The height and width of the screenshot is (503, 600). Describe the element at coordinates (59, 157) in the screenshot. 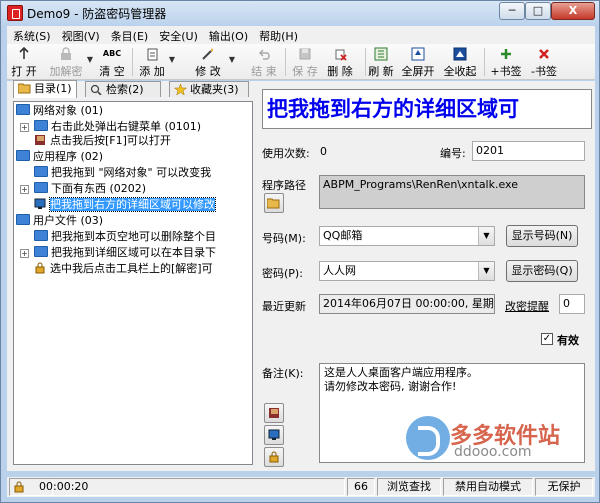

I see `tree-folder-applications: 应用程序 (02)` at that location.